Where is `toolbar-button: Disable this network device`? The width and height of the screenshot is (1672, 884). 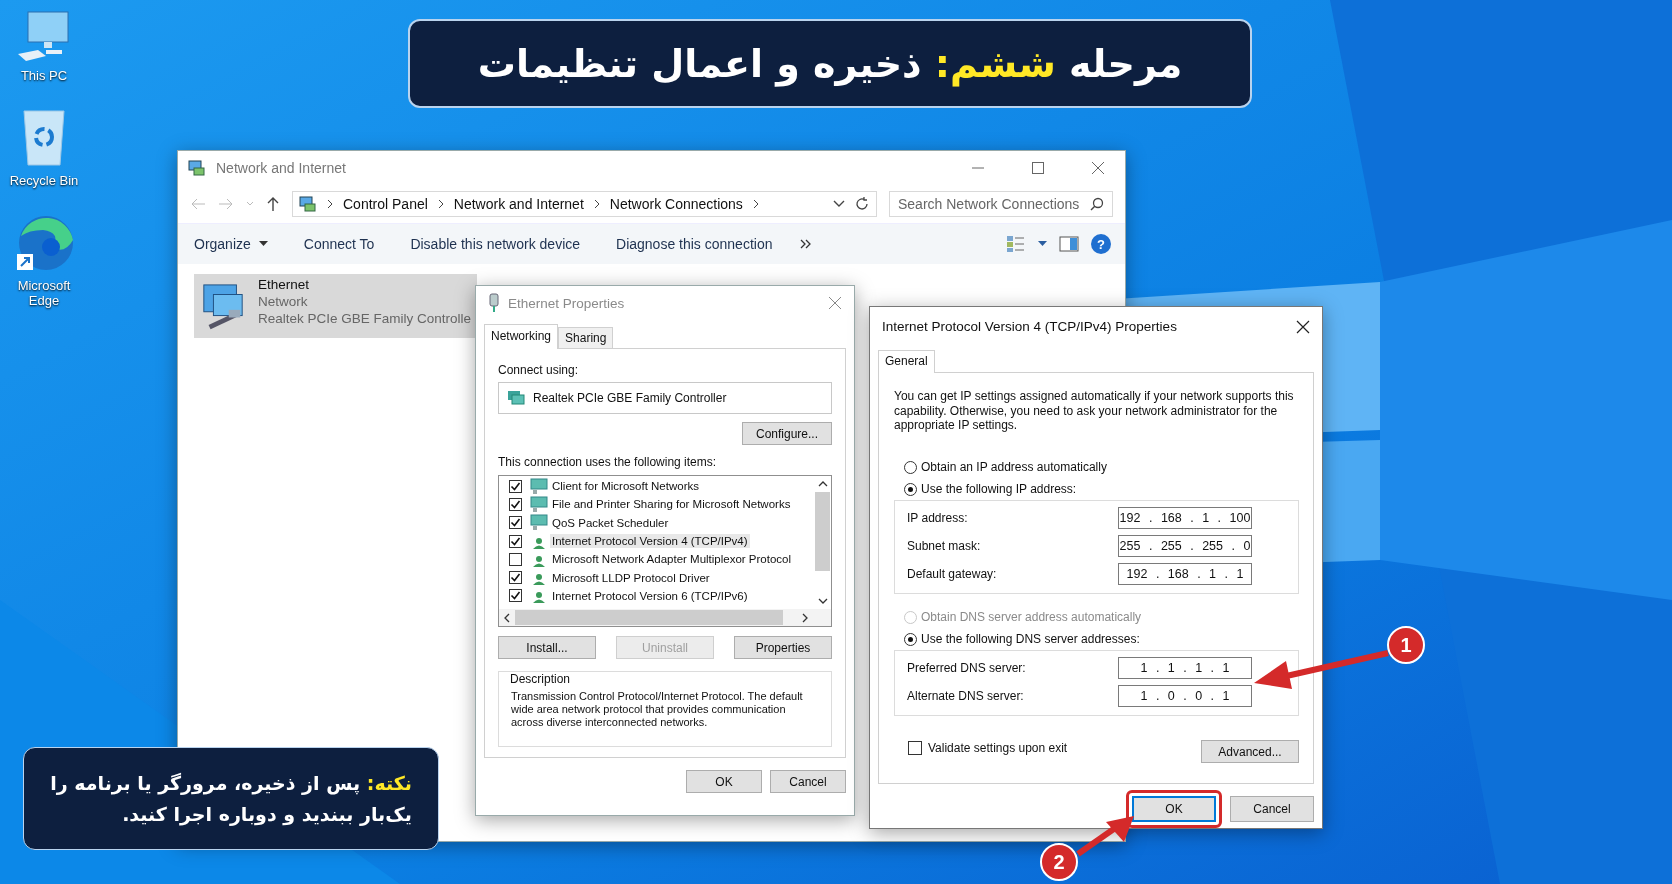
toolbar-button: Disable this network device is located at coordinates (495, 244).